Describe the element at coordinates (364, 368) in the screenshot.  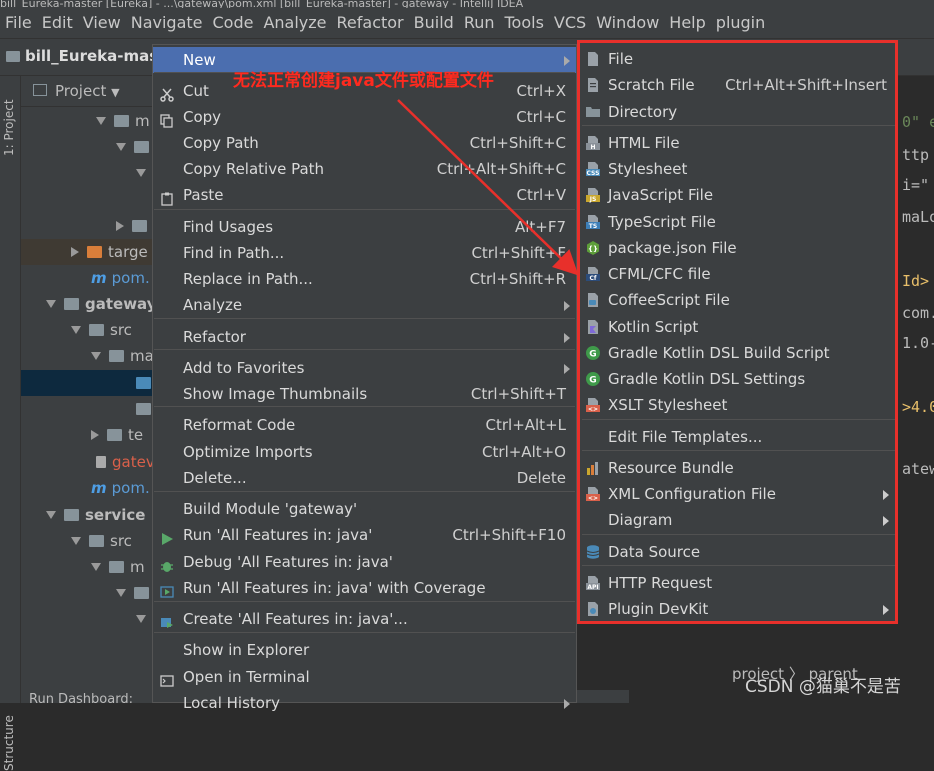
I see `menu-item-add-to-favorites: Add to Favorites` at that location.